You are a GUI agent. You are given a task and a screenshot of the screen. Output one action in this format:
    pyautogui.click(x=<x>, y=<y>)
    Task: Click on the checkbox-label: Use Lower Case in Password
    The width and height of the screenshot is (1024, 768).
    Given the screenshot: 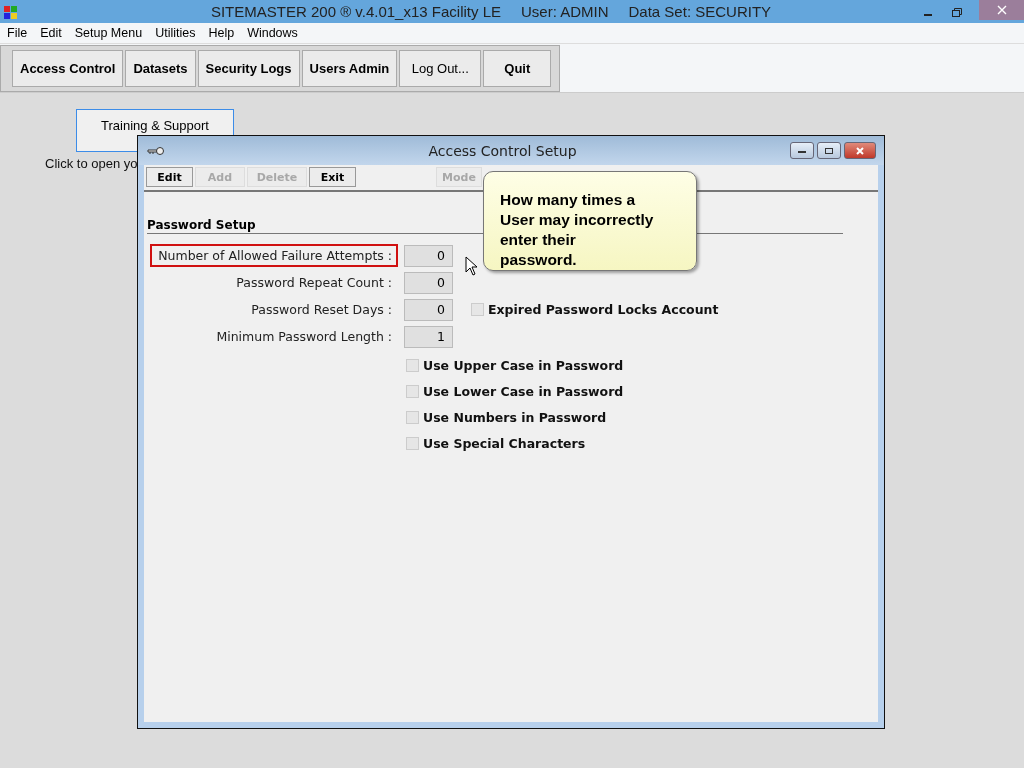 What is the action you would take?
    pyautogui.click(x=523, y=391)
    